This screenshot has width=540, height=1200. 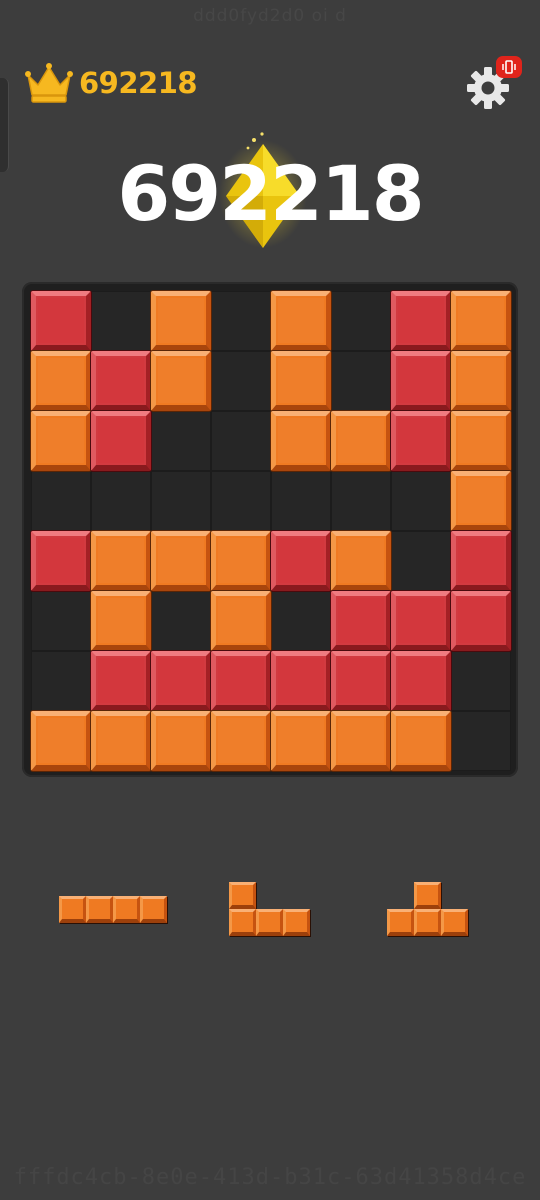 I want to click on piece-tray, so click(x=270, y=910).